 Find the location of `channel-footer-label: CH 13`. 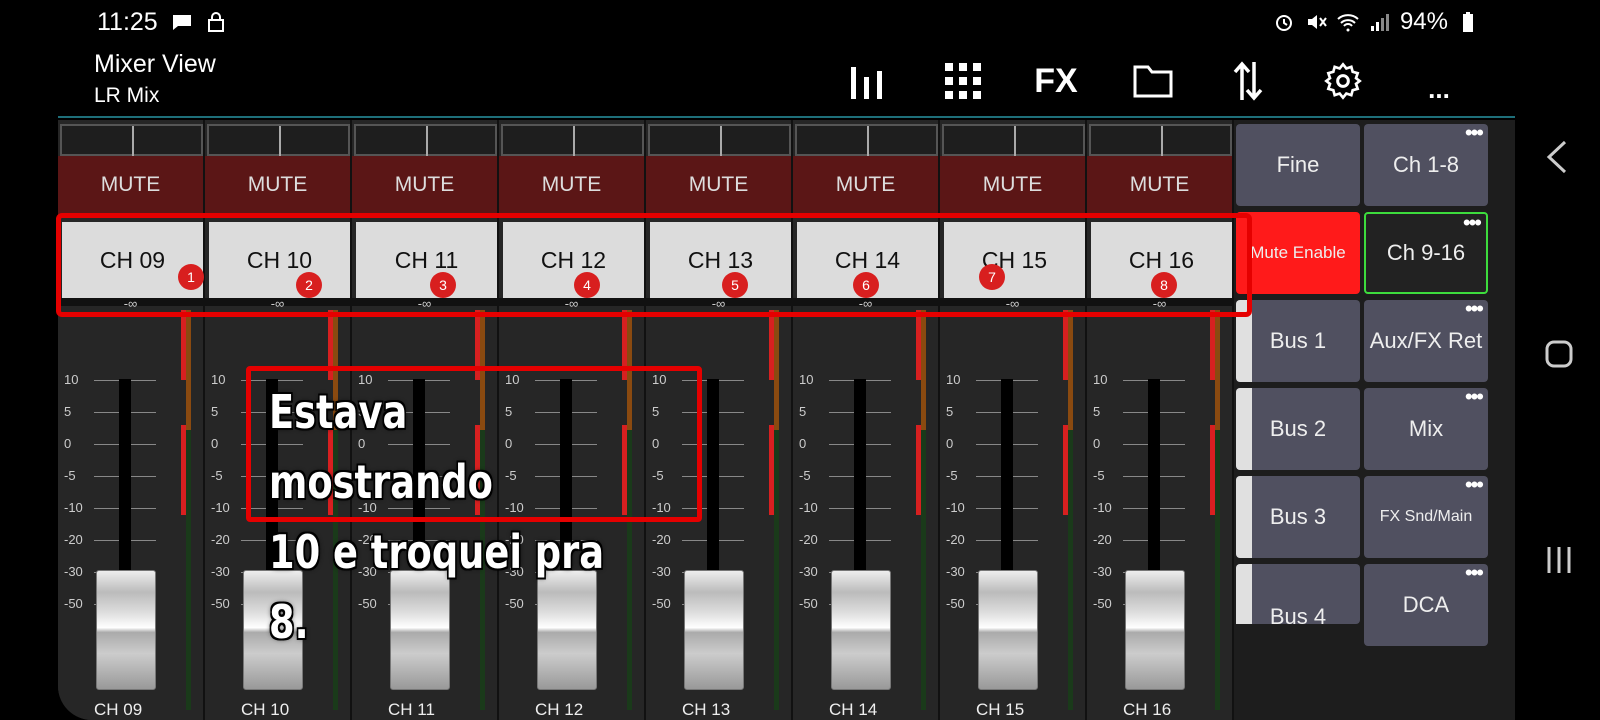

channel-footer-label: CH 13 is located at coordinates (706, 709).